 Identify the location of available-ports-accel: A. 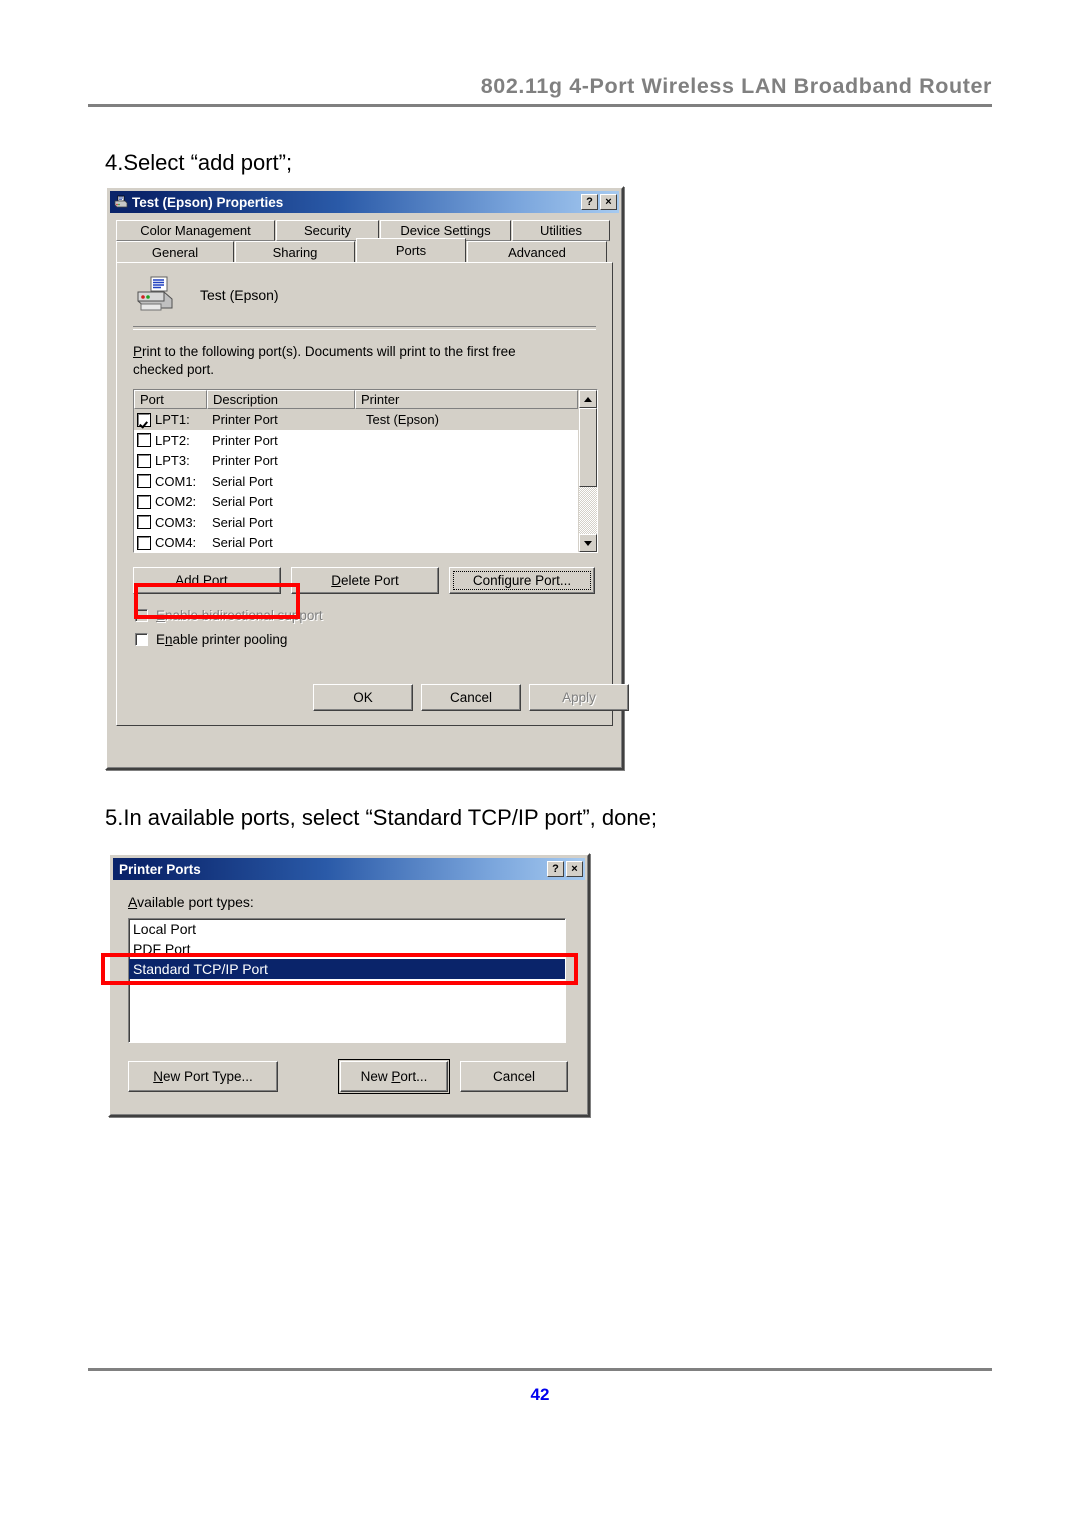
(133, 902).